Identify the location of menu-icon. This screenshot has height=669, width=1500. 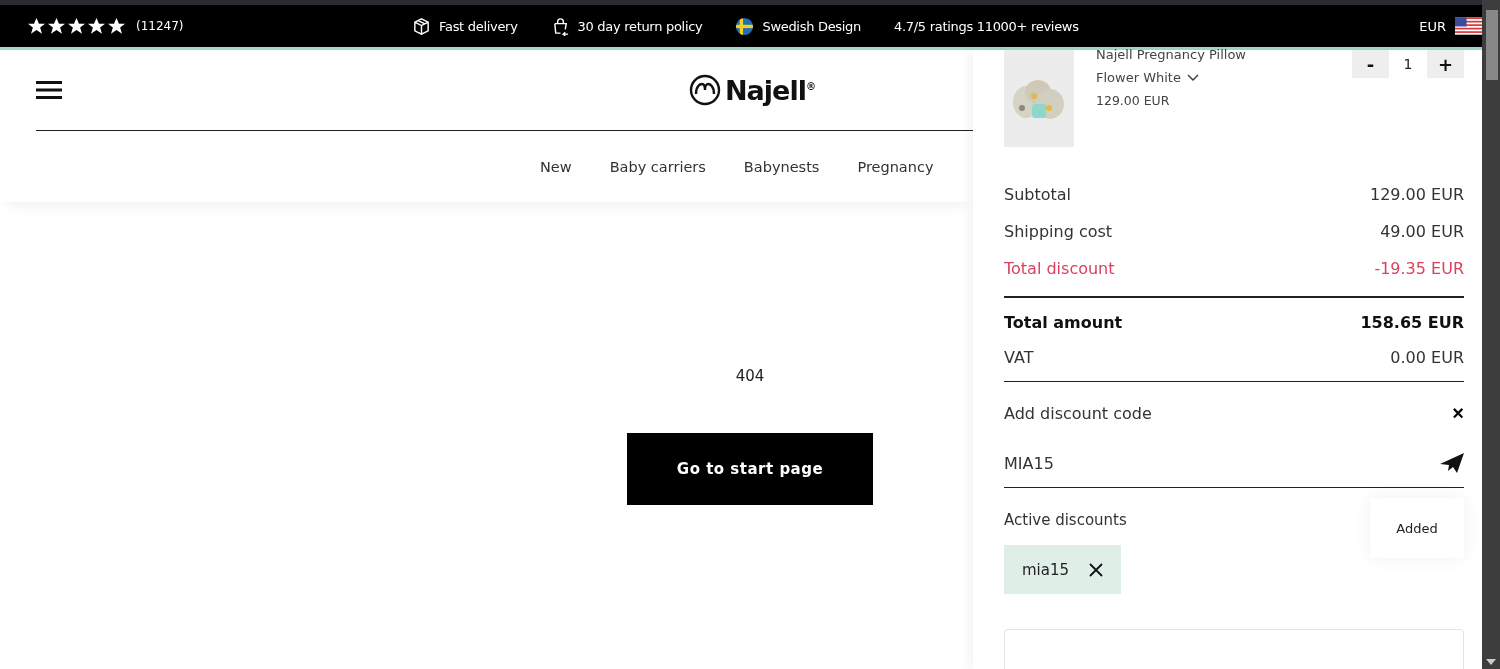
(49, 90).